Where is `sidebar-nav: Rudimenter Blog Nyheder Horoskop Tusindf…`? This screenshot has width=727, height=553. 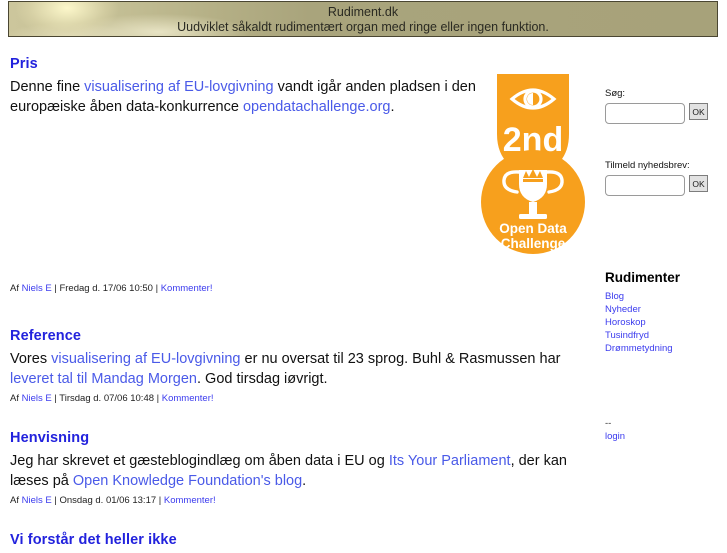
sidebar-nav: Rudimenter Blog Nyheder Horoskop Tusindf… is located at coordinates (664, 312).